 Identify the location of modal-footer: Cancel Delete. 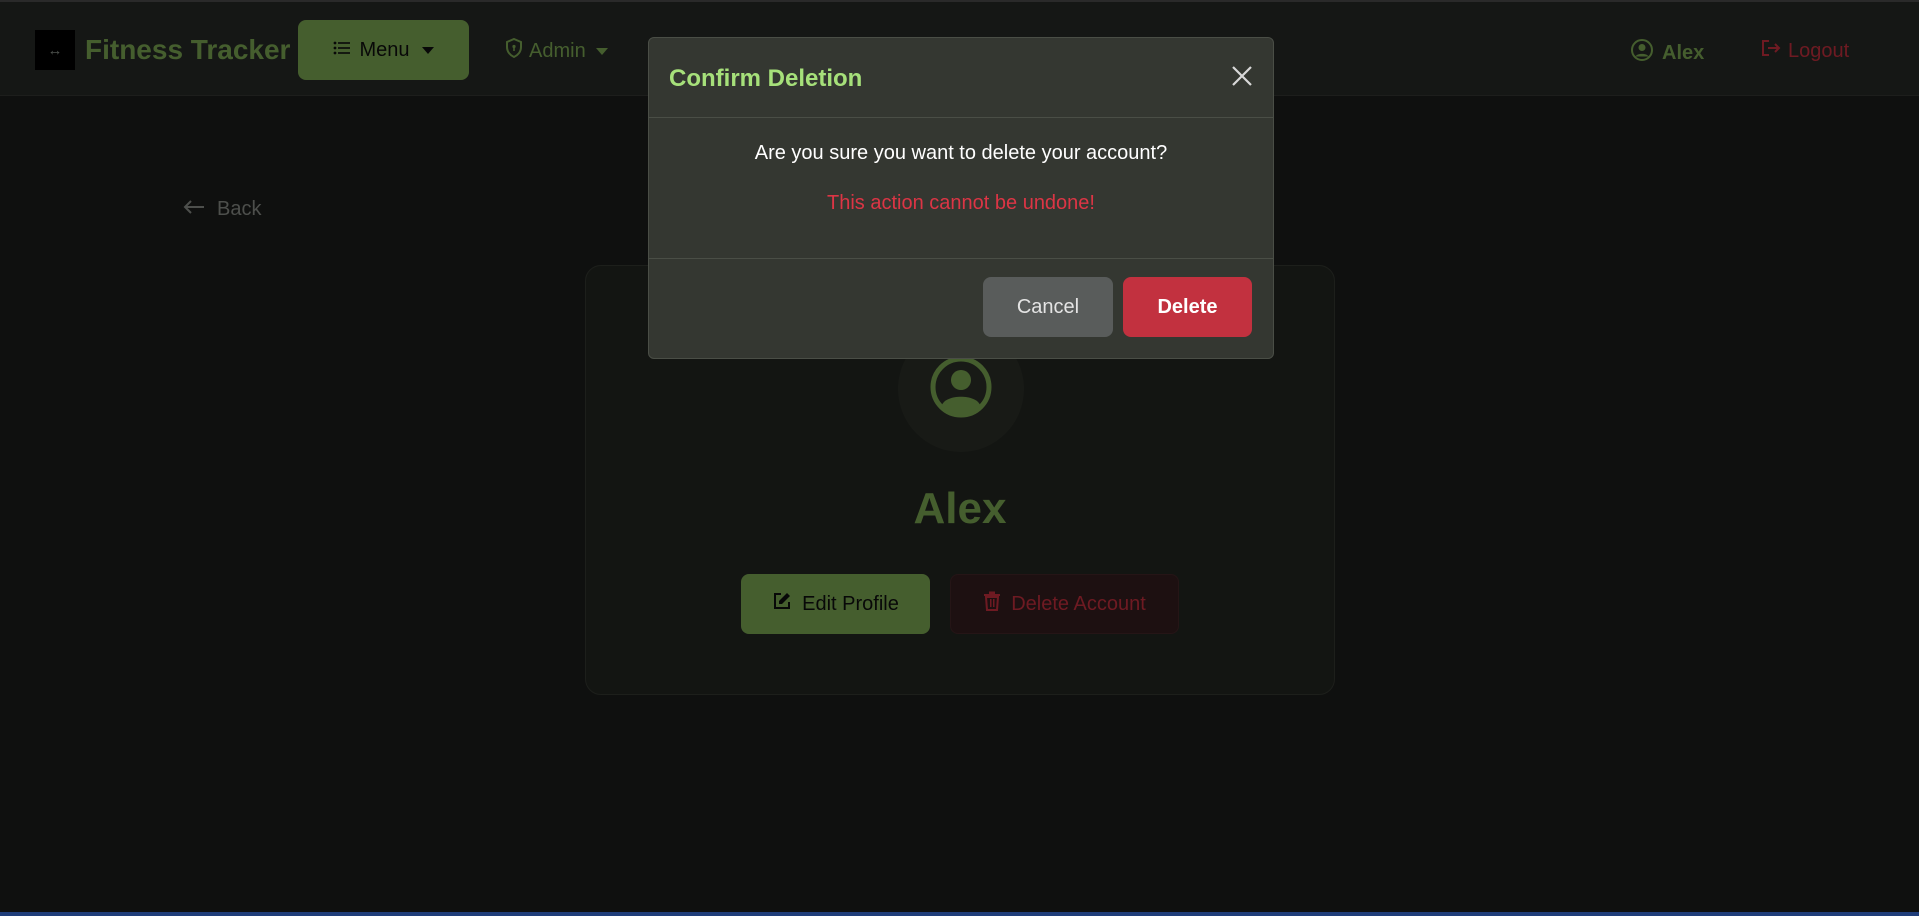
(961, 308).